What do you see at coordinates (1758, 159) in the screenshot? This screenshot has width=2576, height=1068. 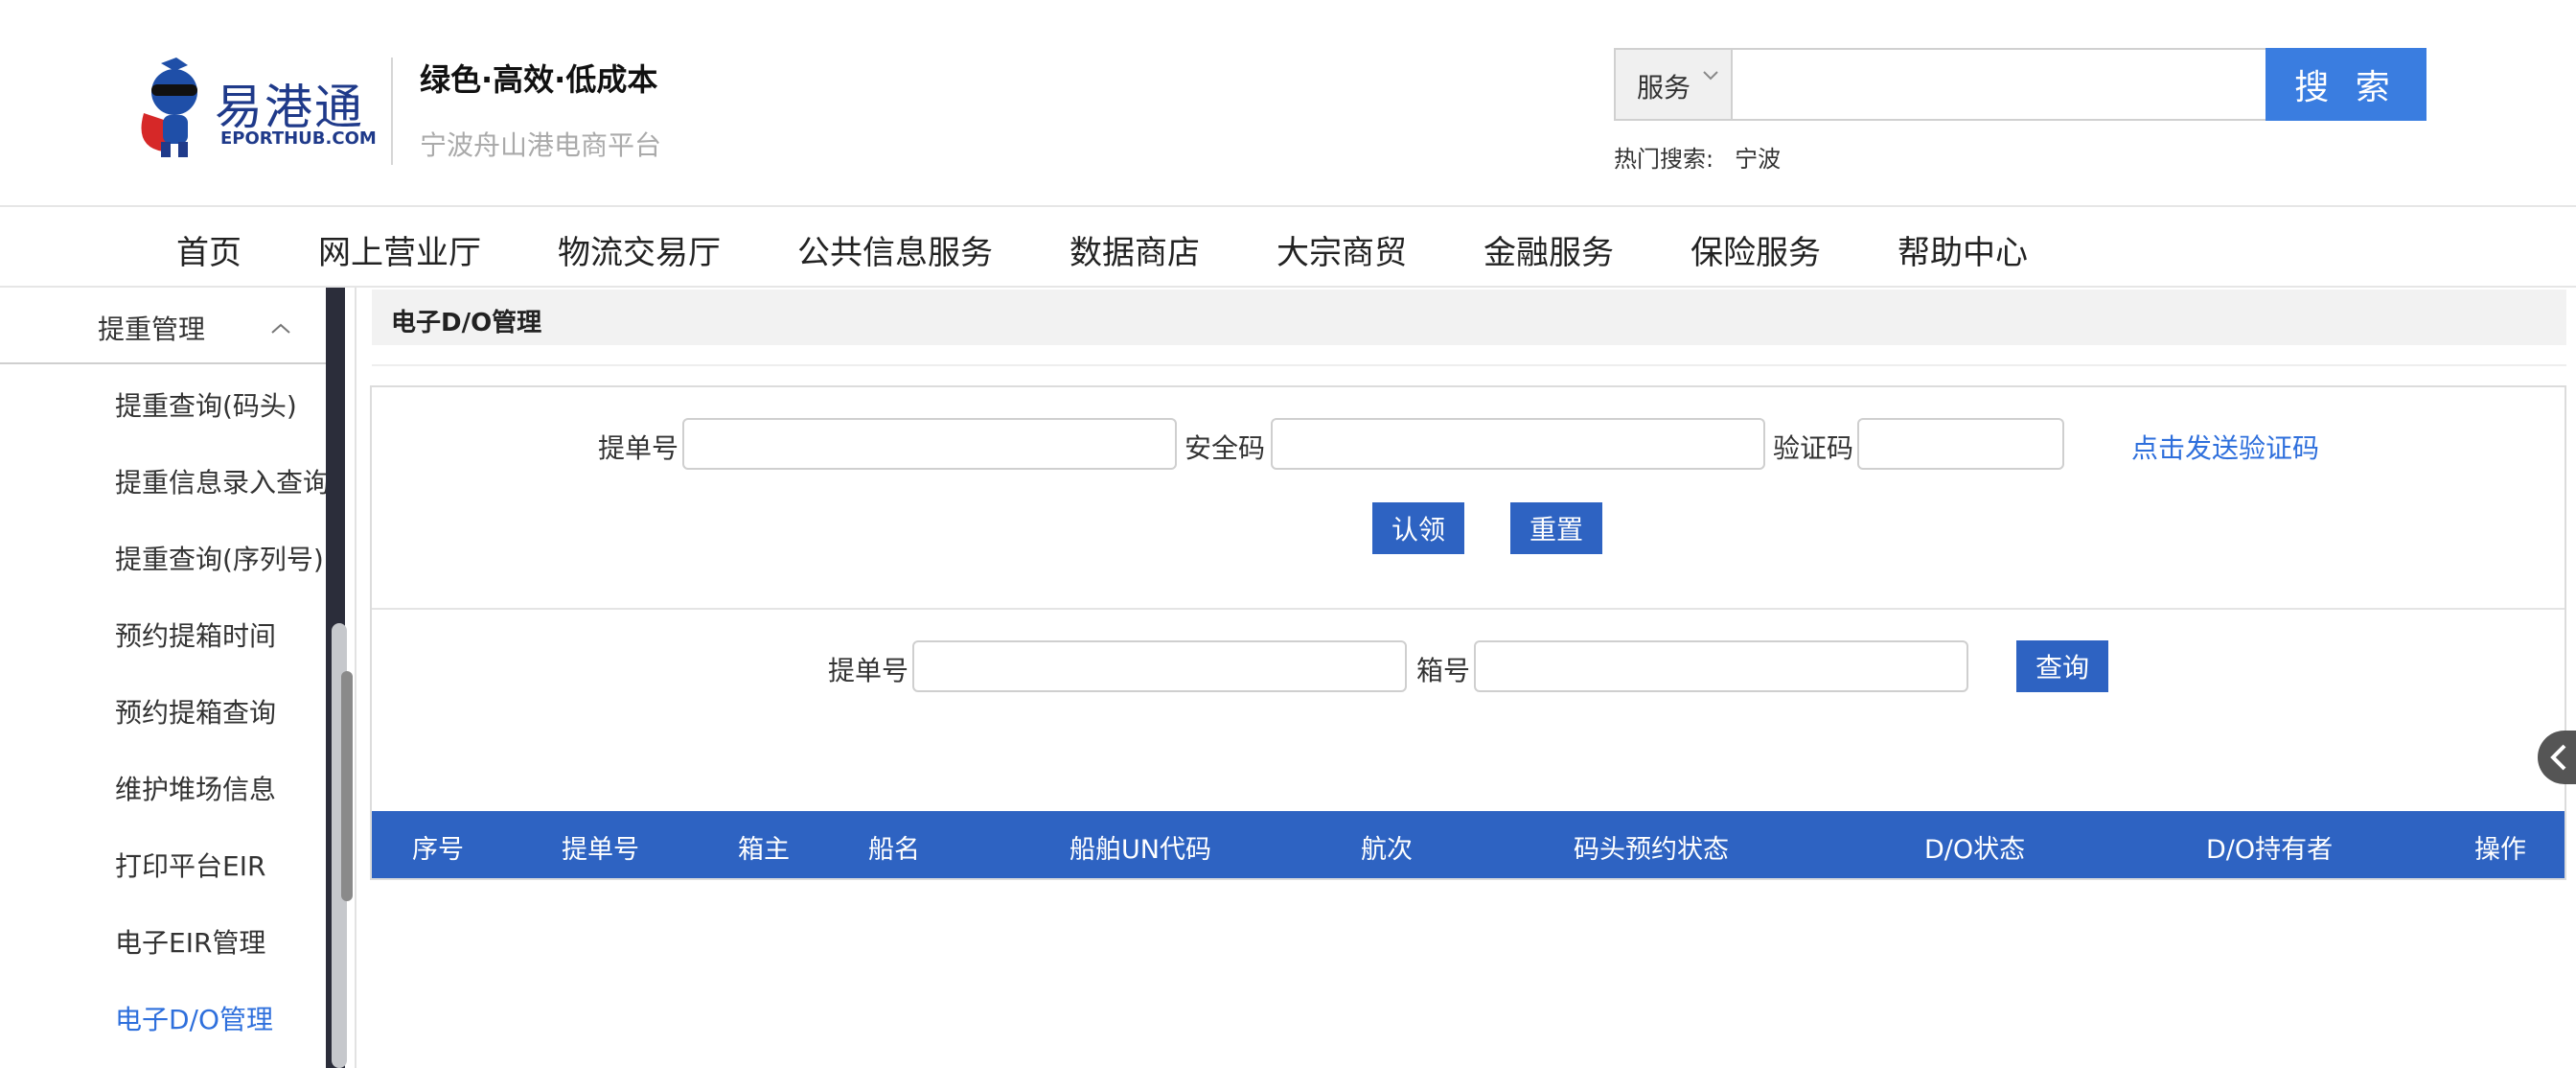 I see `hot-search-item: 宁波` at bounding box center [1758, 159].